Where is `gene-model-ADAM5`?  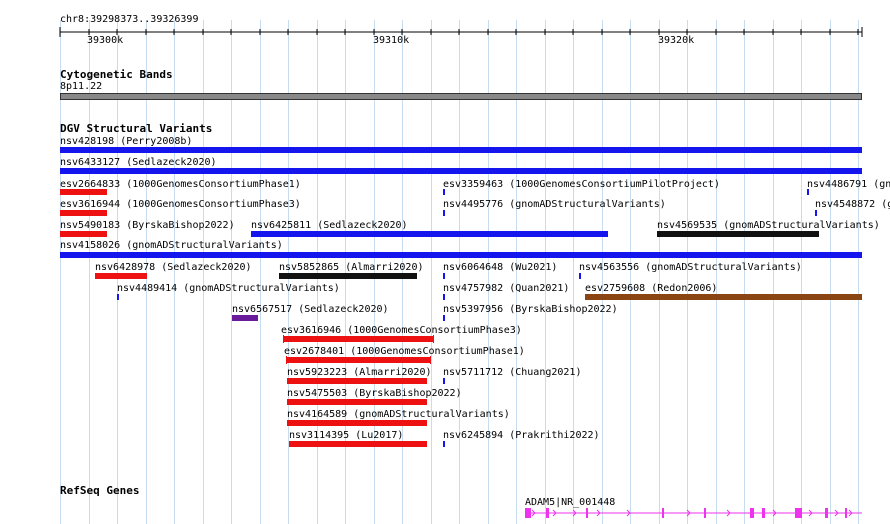 gene-model-ADAM5 is located at coordinates (693, 513).